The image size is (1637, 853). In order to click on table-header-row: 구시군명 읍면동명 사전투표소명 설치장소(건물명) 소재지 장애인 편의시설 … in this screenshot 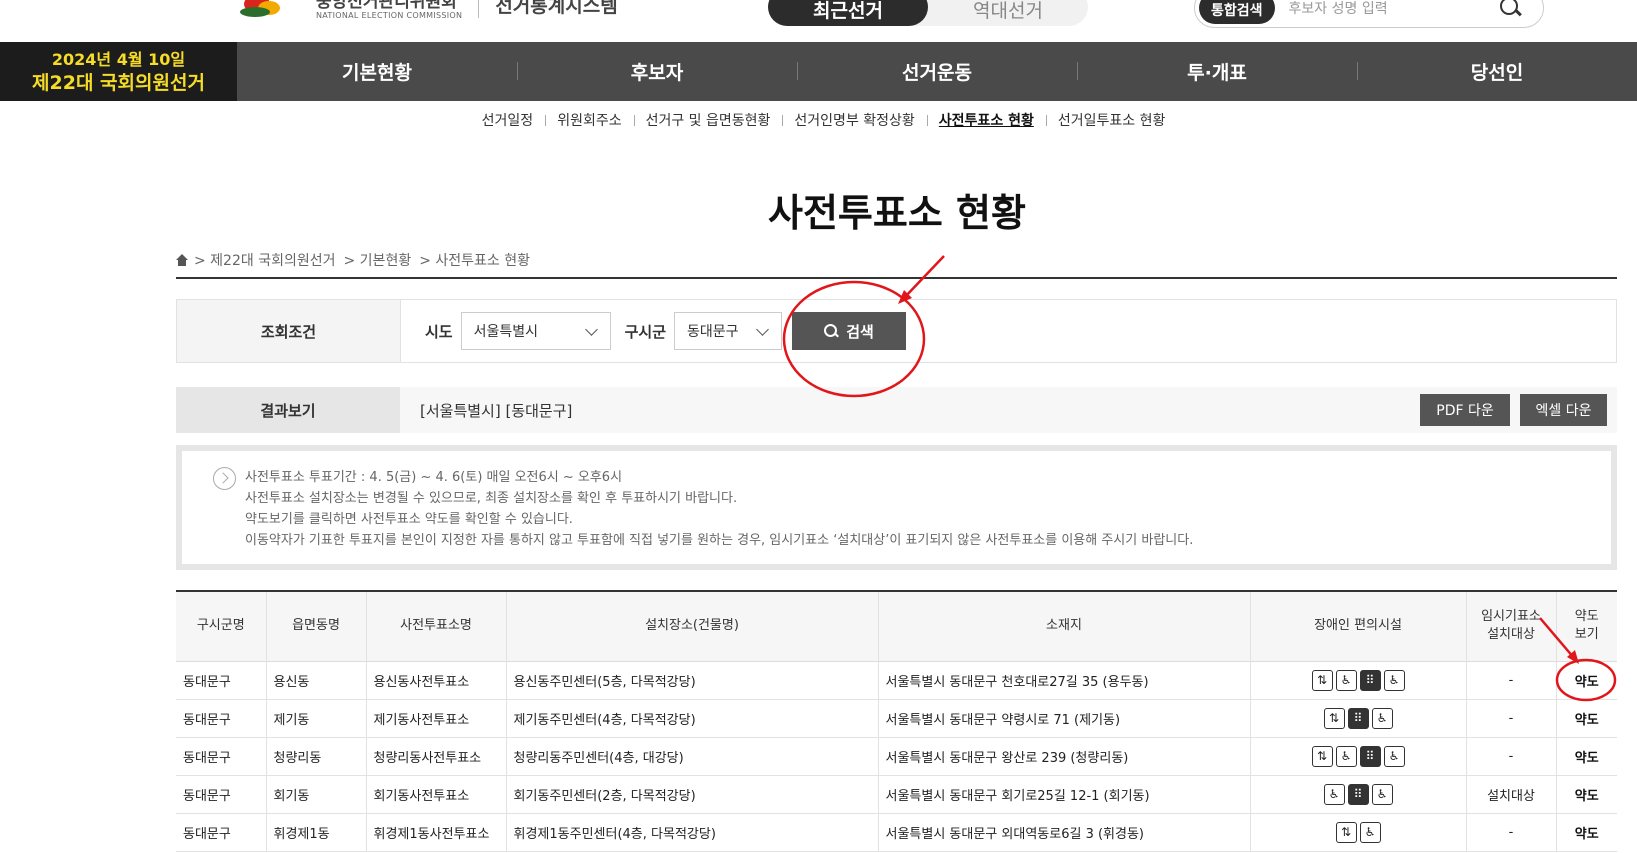, I will do `click(896, 626)`.